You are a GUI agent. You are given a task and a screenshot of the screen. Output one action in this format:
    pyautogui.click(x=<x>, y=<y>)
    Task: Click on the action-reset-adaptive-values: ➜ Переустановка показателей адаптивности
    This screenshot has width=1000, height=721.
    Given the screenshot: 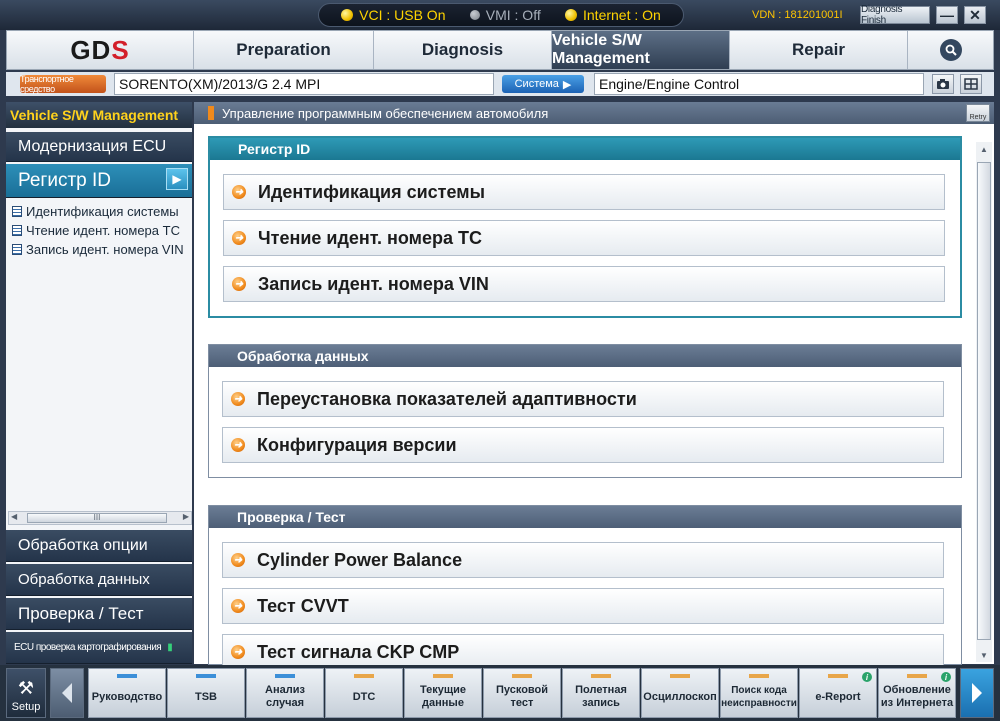 What is the action you would take?
    pyautogui.click(x=583, y=399)
    